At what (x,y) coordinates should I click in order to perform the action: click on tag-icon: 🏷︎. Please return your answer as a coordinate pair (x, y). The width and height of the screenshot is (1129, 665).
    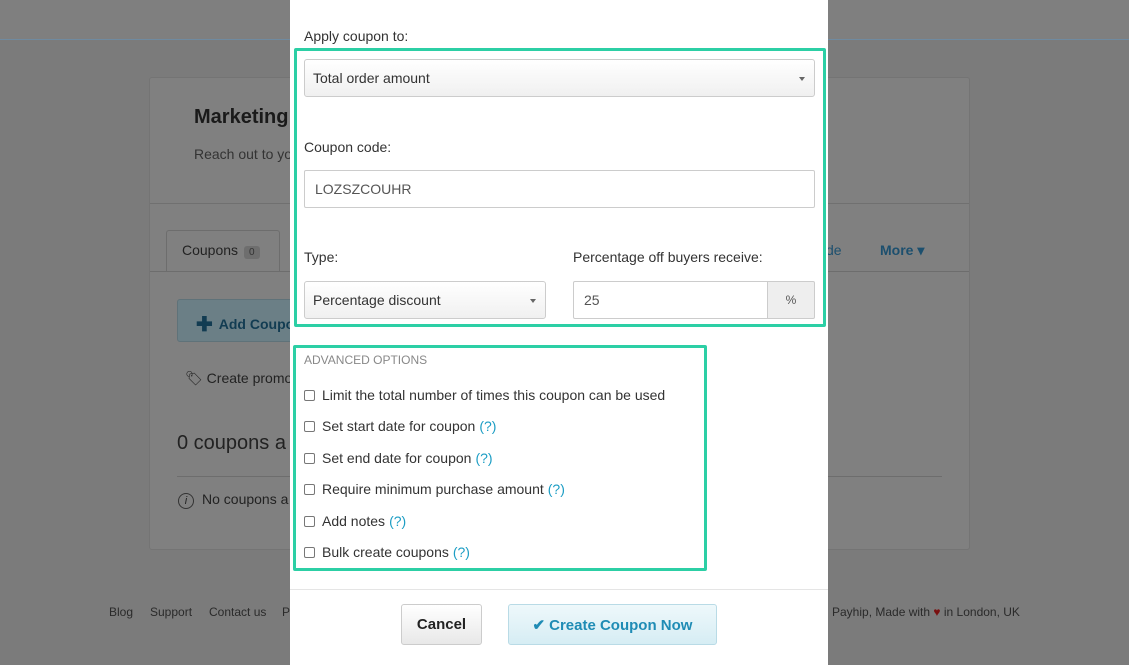
    Looking at the image, I should click on (196, 378).